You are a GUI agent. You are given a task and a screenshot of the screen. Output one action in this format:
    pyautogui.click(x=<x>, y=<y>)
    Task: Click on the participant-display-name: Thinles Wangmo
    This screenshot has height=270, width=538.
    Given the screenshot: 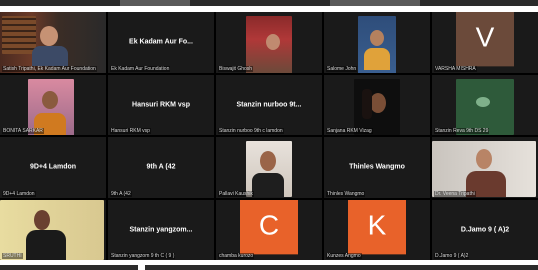 What is the action you would take?
    pyautogui.click(x=377, y=167)
    